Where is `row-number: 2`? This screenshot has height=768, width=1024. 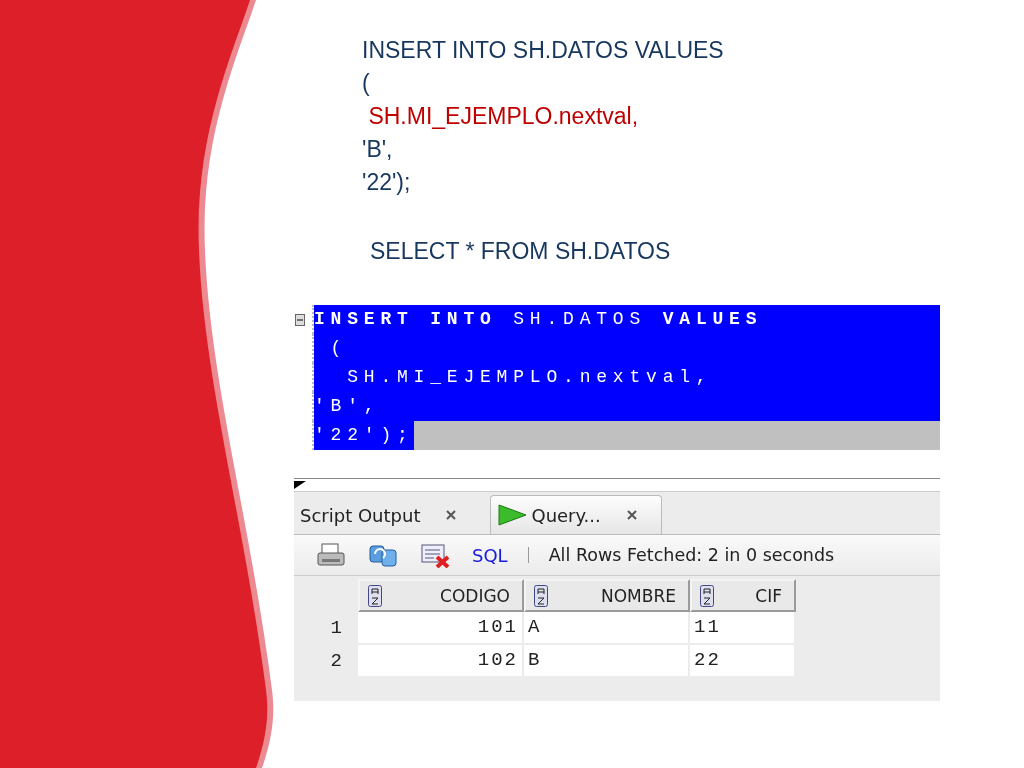
row-number: 2 is located at coordinates (337, 661).